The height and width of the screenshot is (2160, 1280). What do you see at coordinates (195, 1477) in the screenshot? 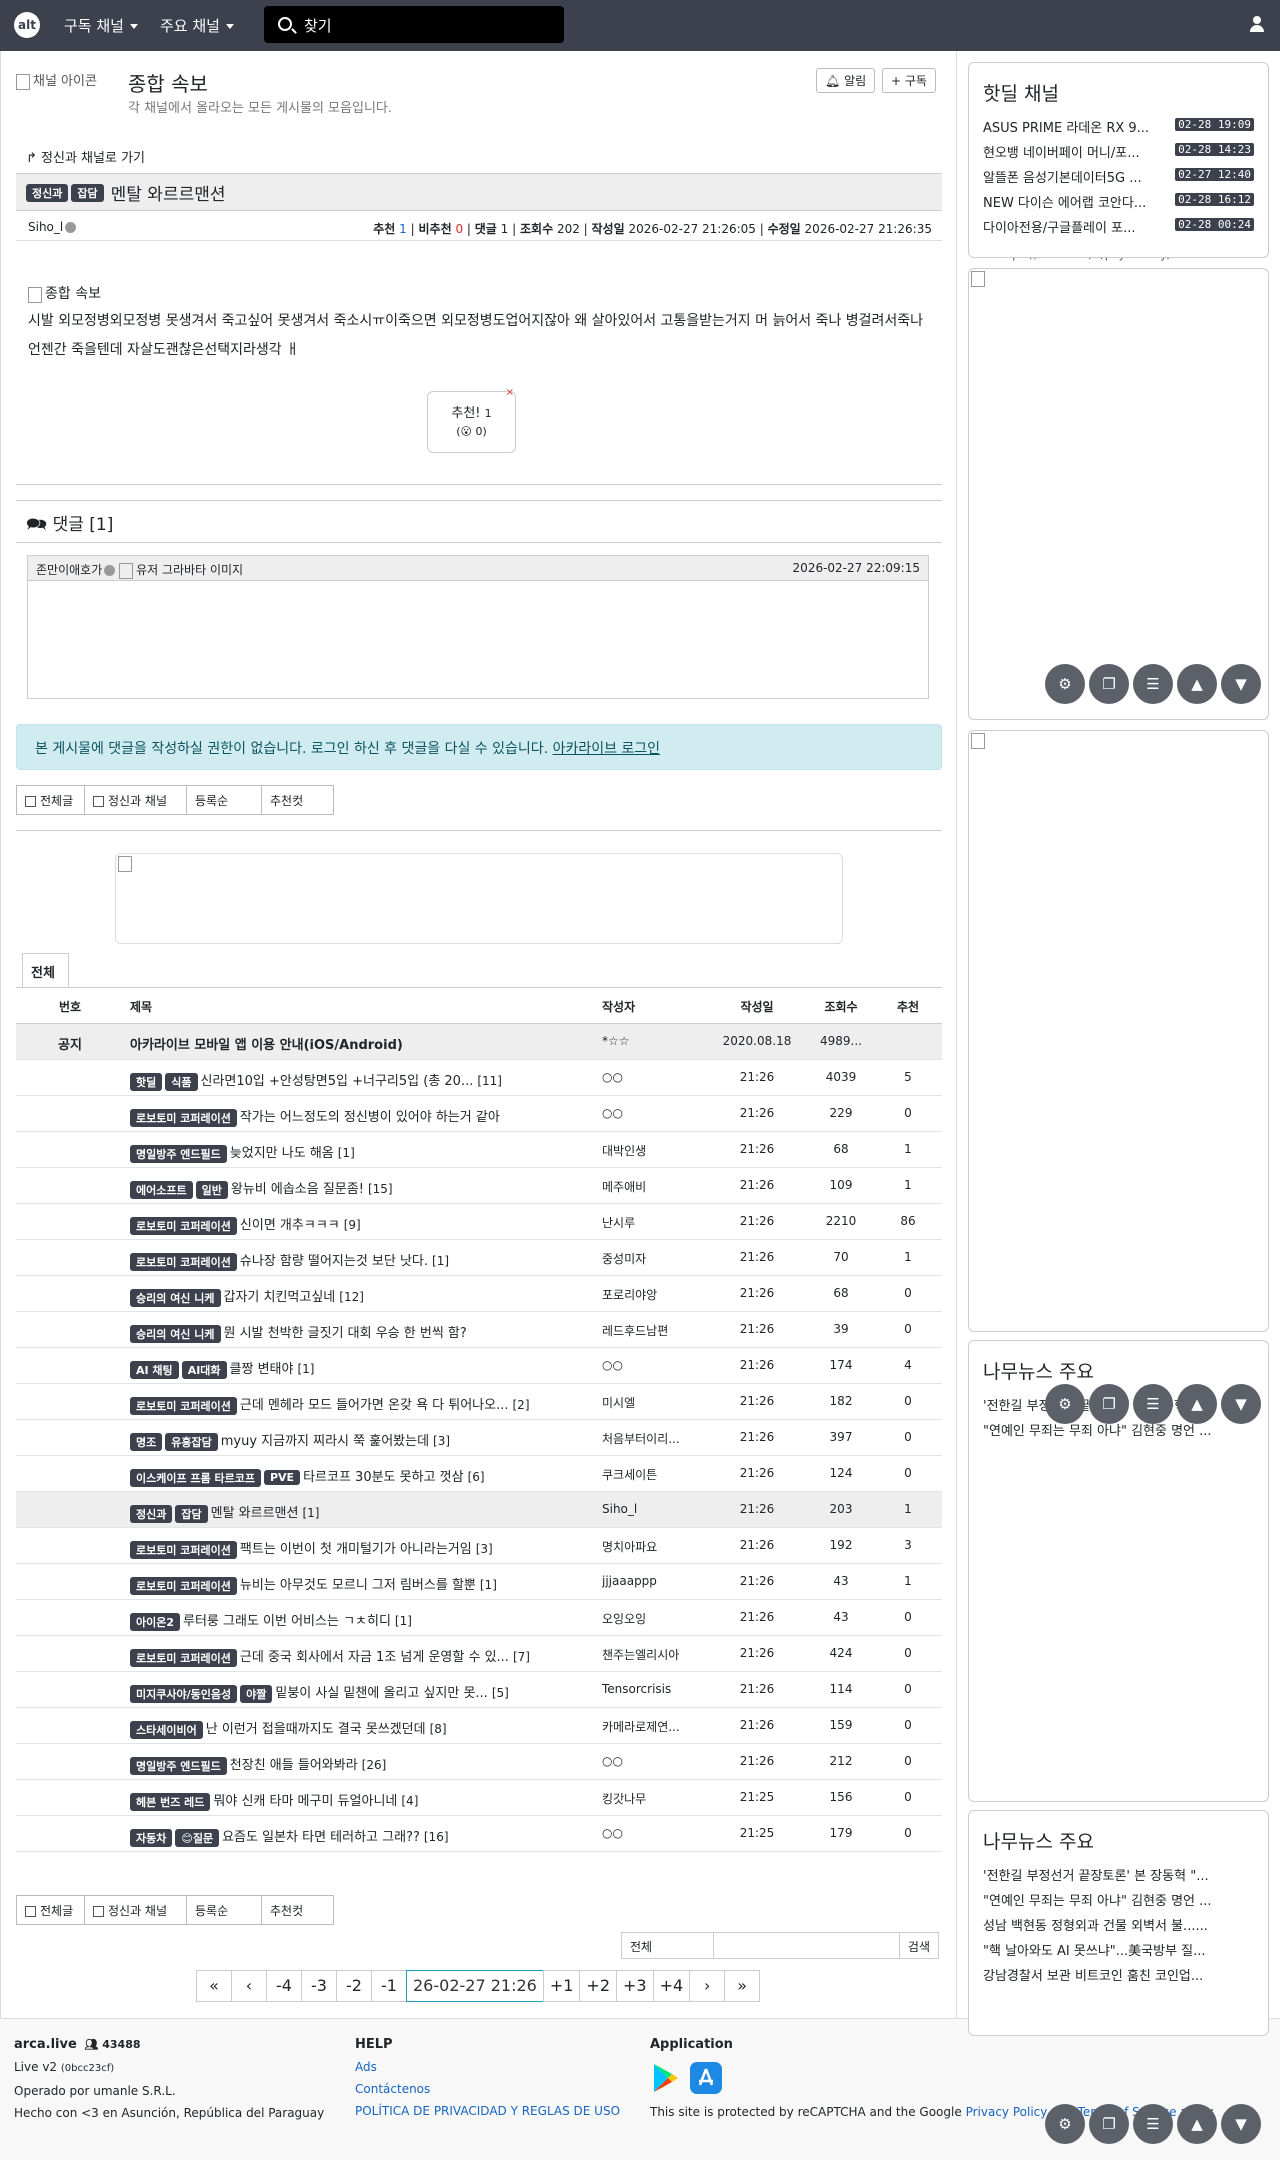
I see `row-tag: 이스케이프 프롬 타르코프` at bounding box center [195, 1477].